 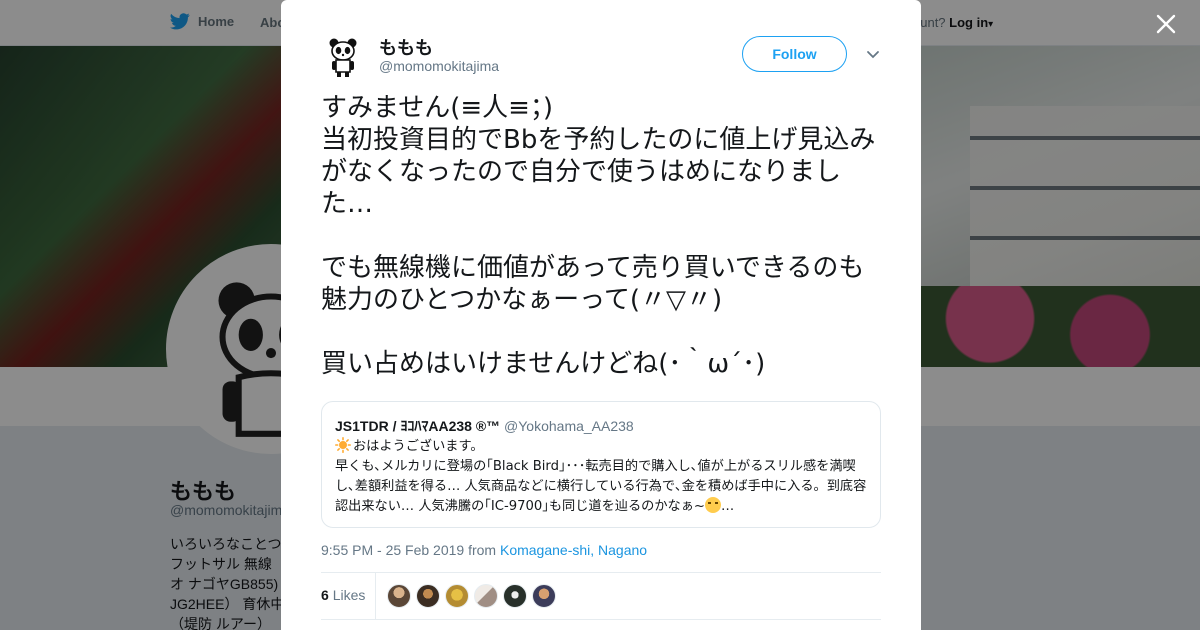 I want to click on confounded-face-emoji-icon, so click(x=712, y=505).